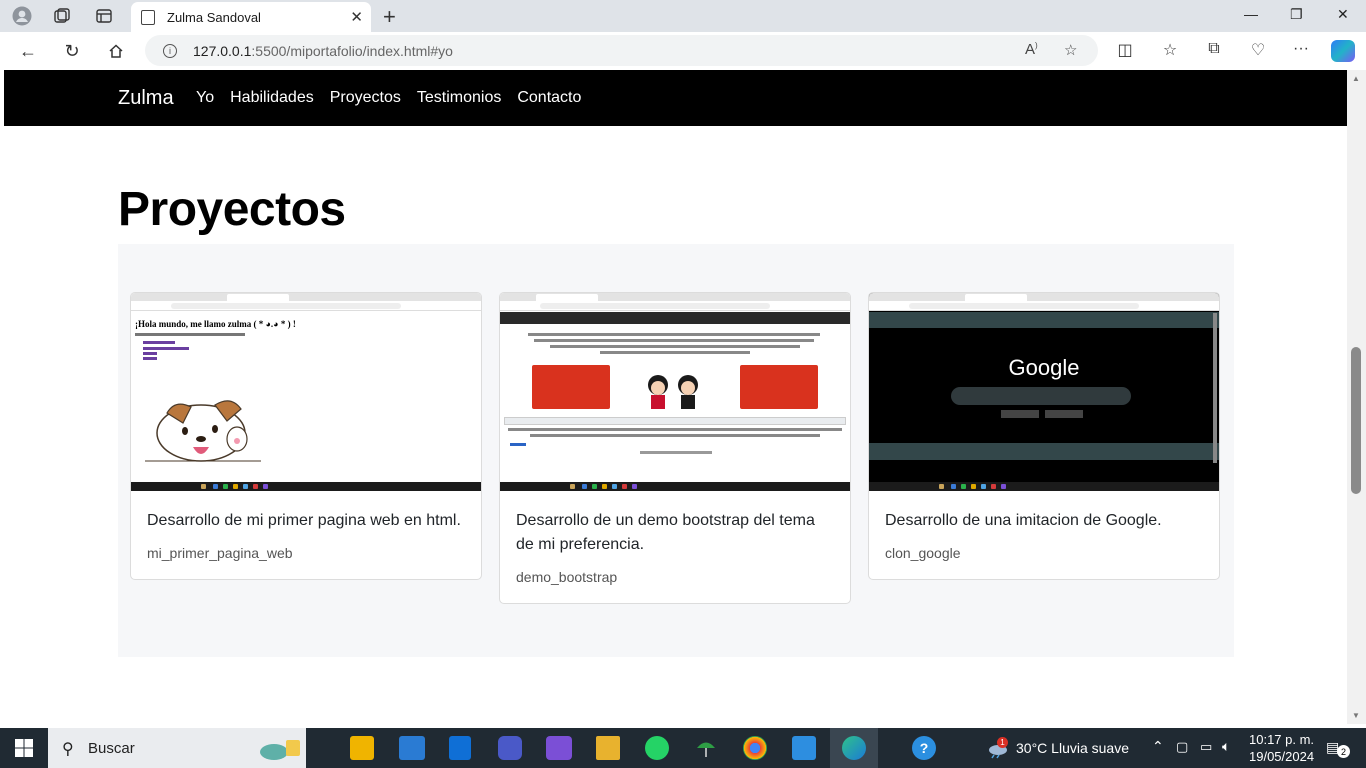  Describe the element at coordinates (683, 16) in the screenshot. I see `browser-tab-bar: Zulma Sandoval ✕ + — ❐ ✕` at that location.